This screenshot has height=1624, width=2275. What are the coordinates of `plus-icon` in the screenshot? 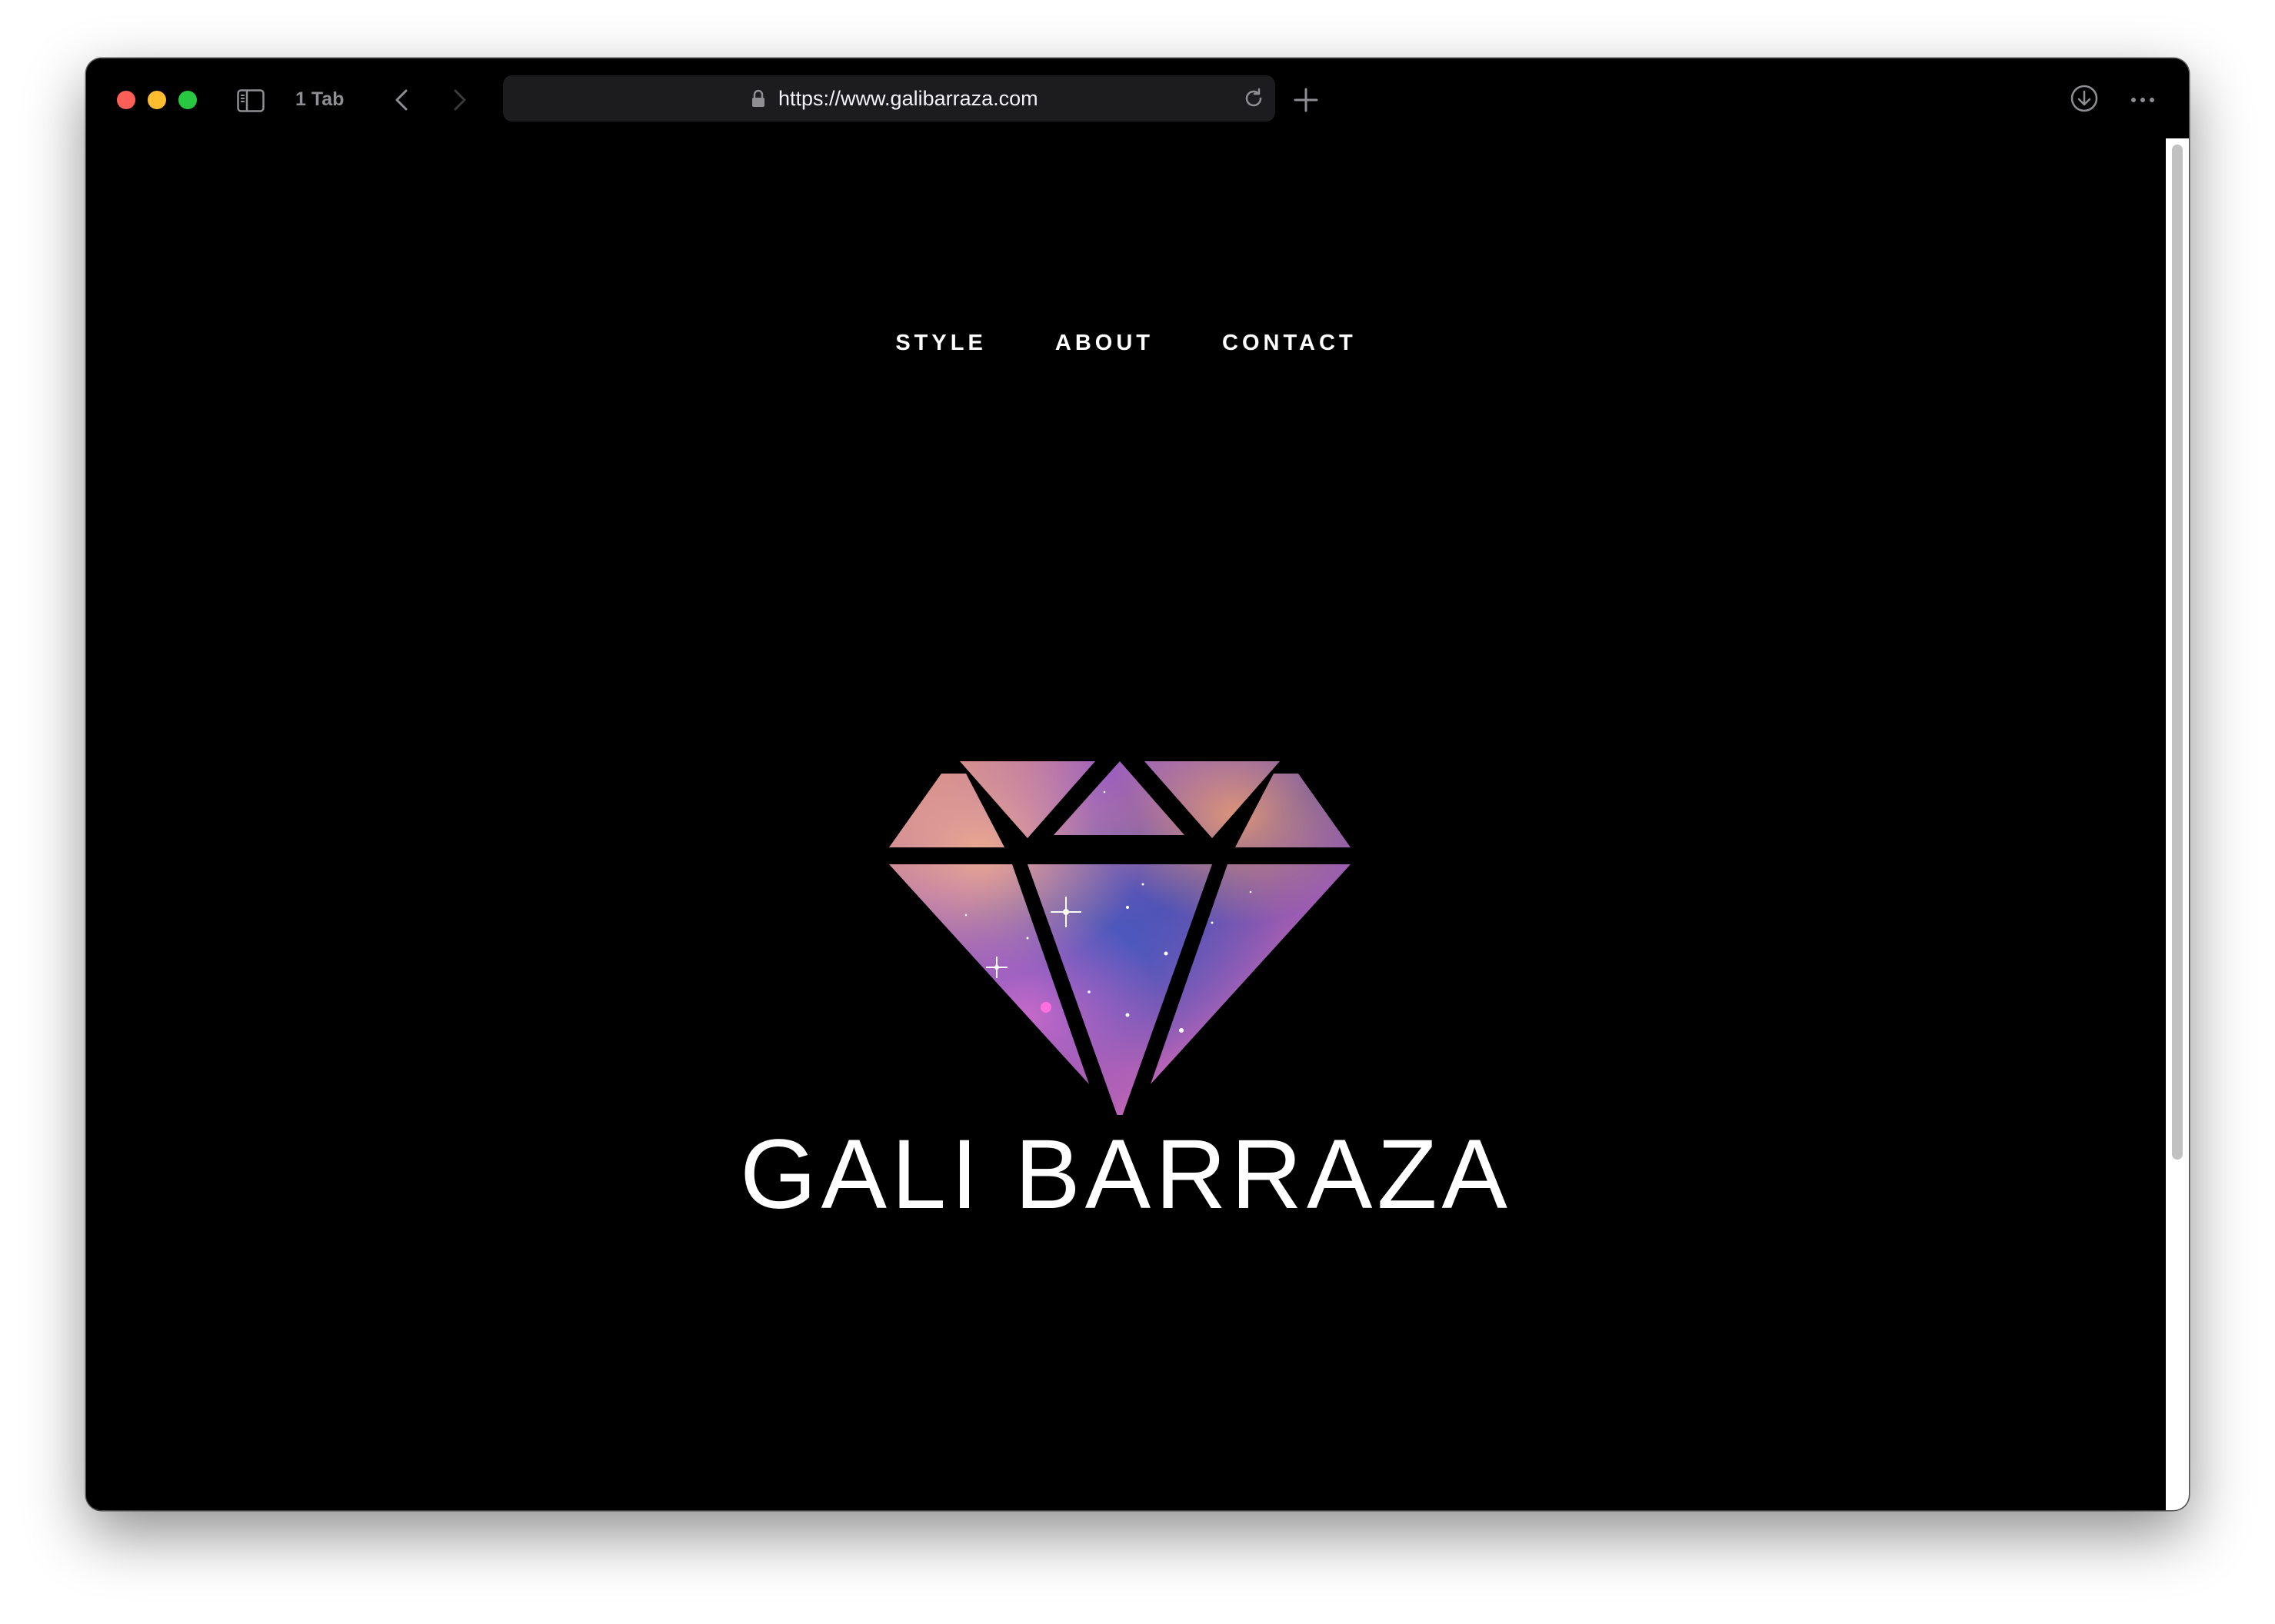 It's located at (1306, 100).